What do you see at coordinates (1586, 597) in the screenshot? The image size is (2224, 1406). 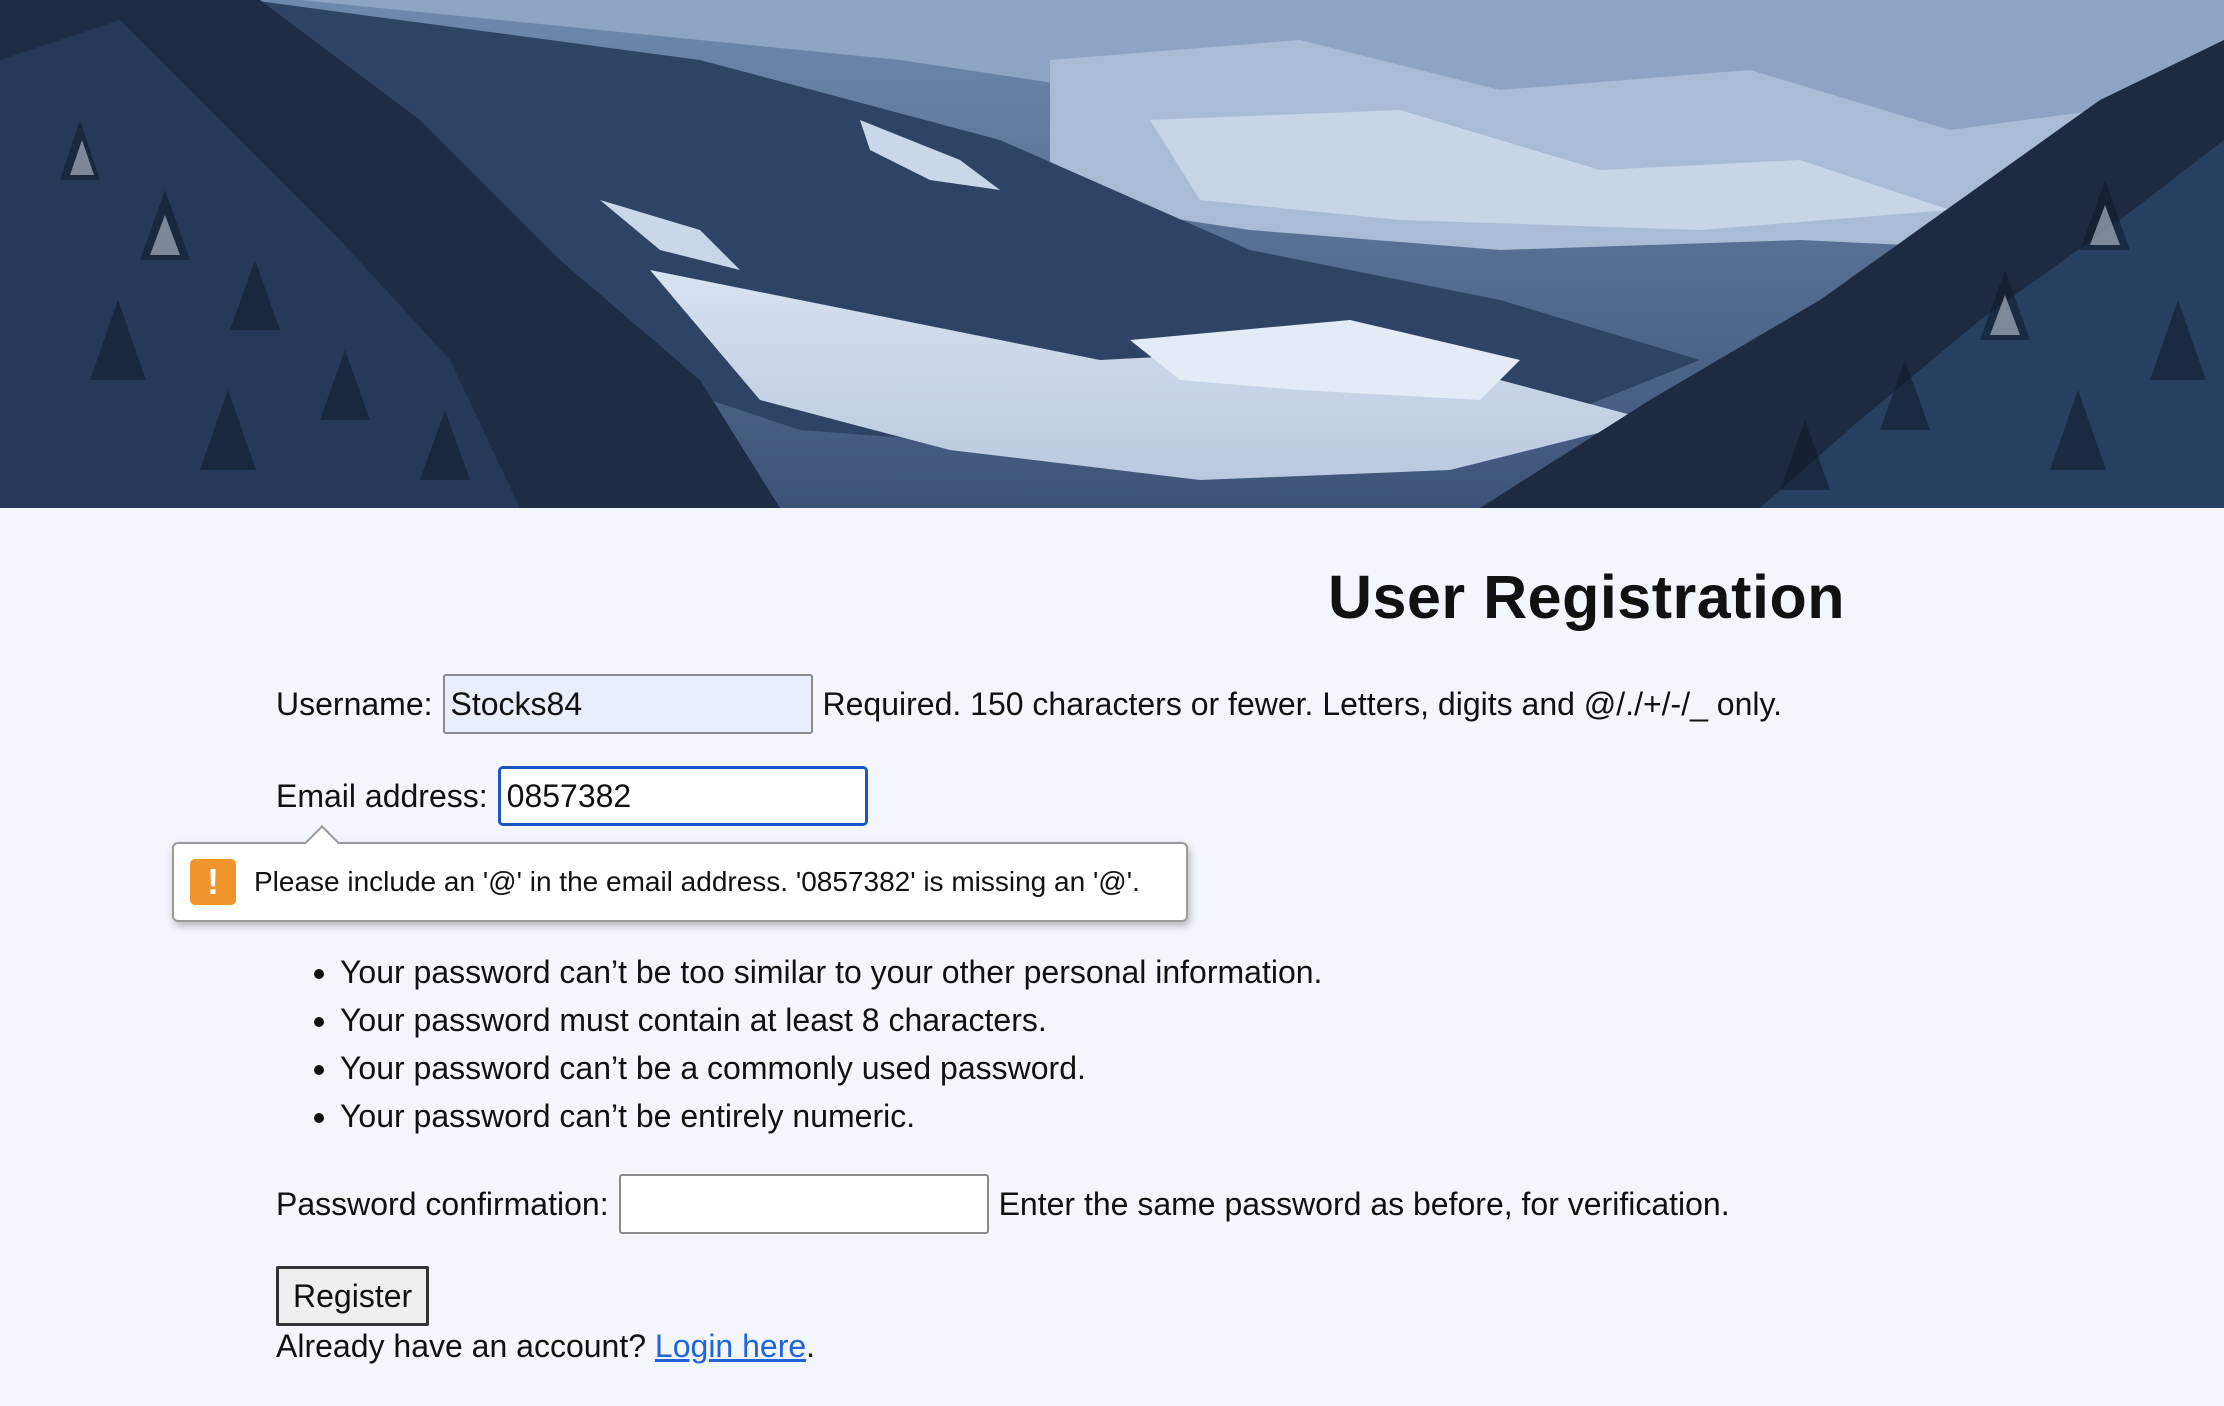 I see `page-title: User Registration` at bounding box center [1586, 597].